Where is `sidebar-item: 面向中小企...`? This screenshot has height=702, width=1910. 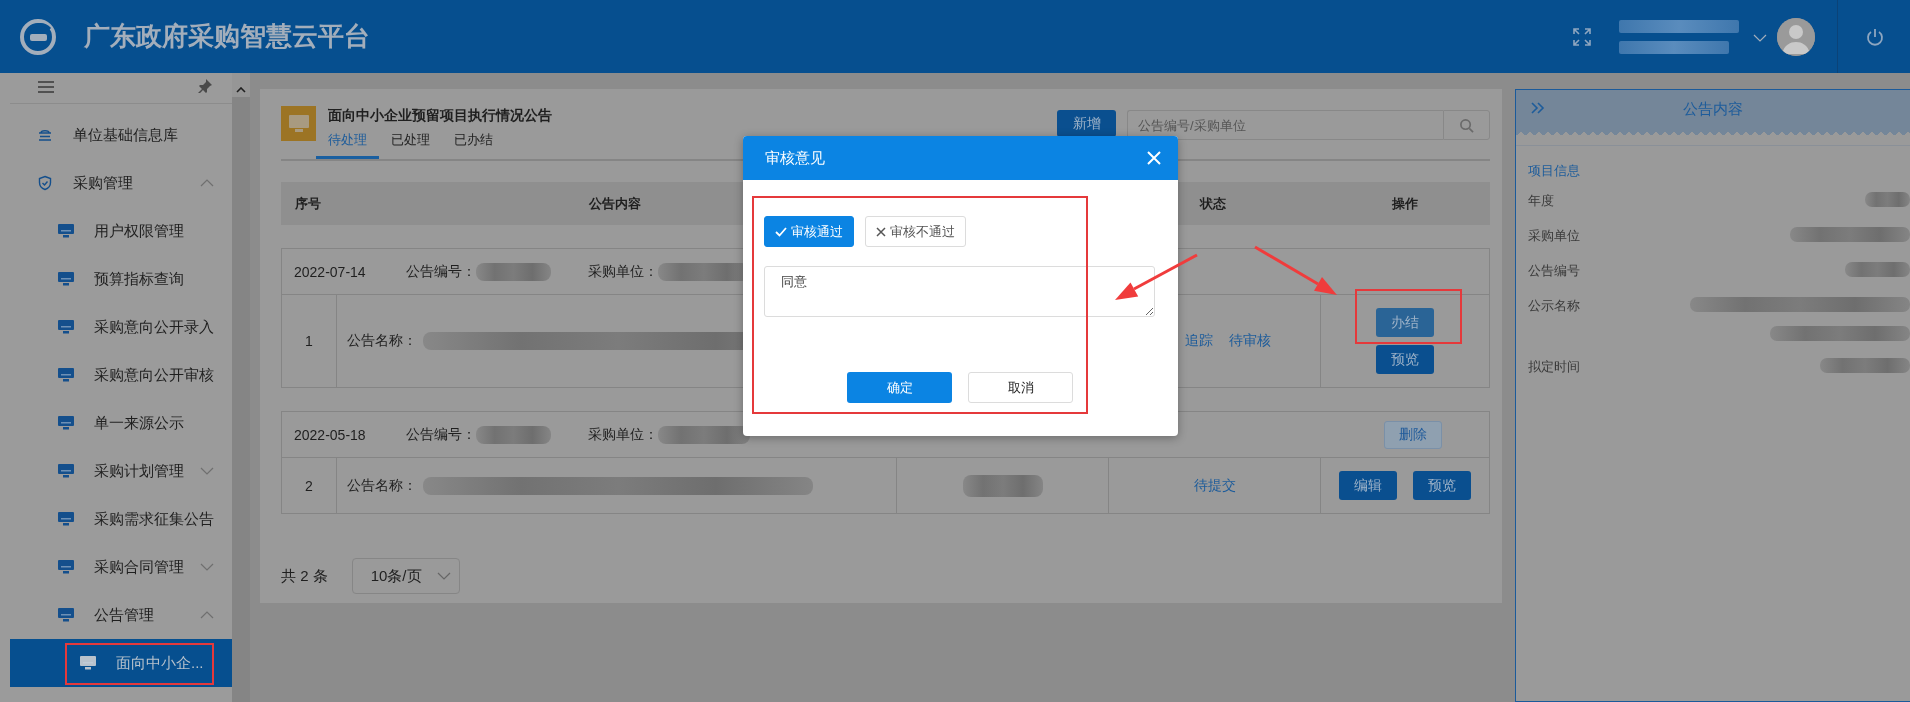
sidebar-item: 面向中小企... is located at coordinates (121, 663).